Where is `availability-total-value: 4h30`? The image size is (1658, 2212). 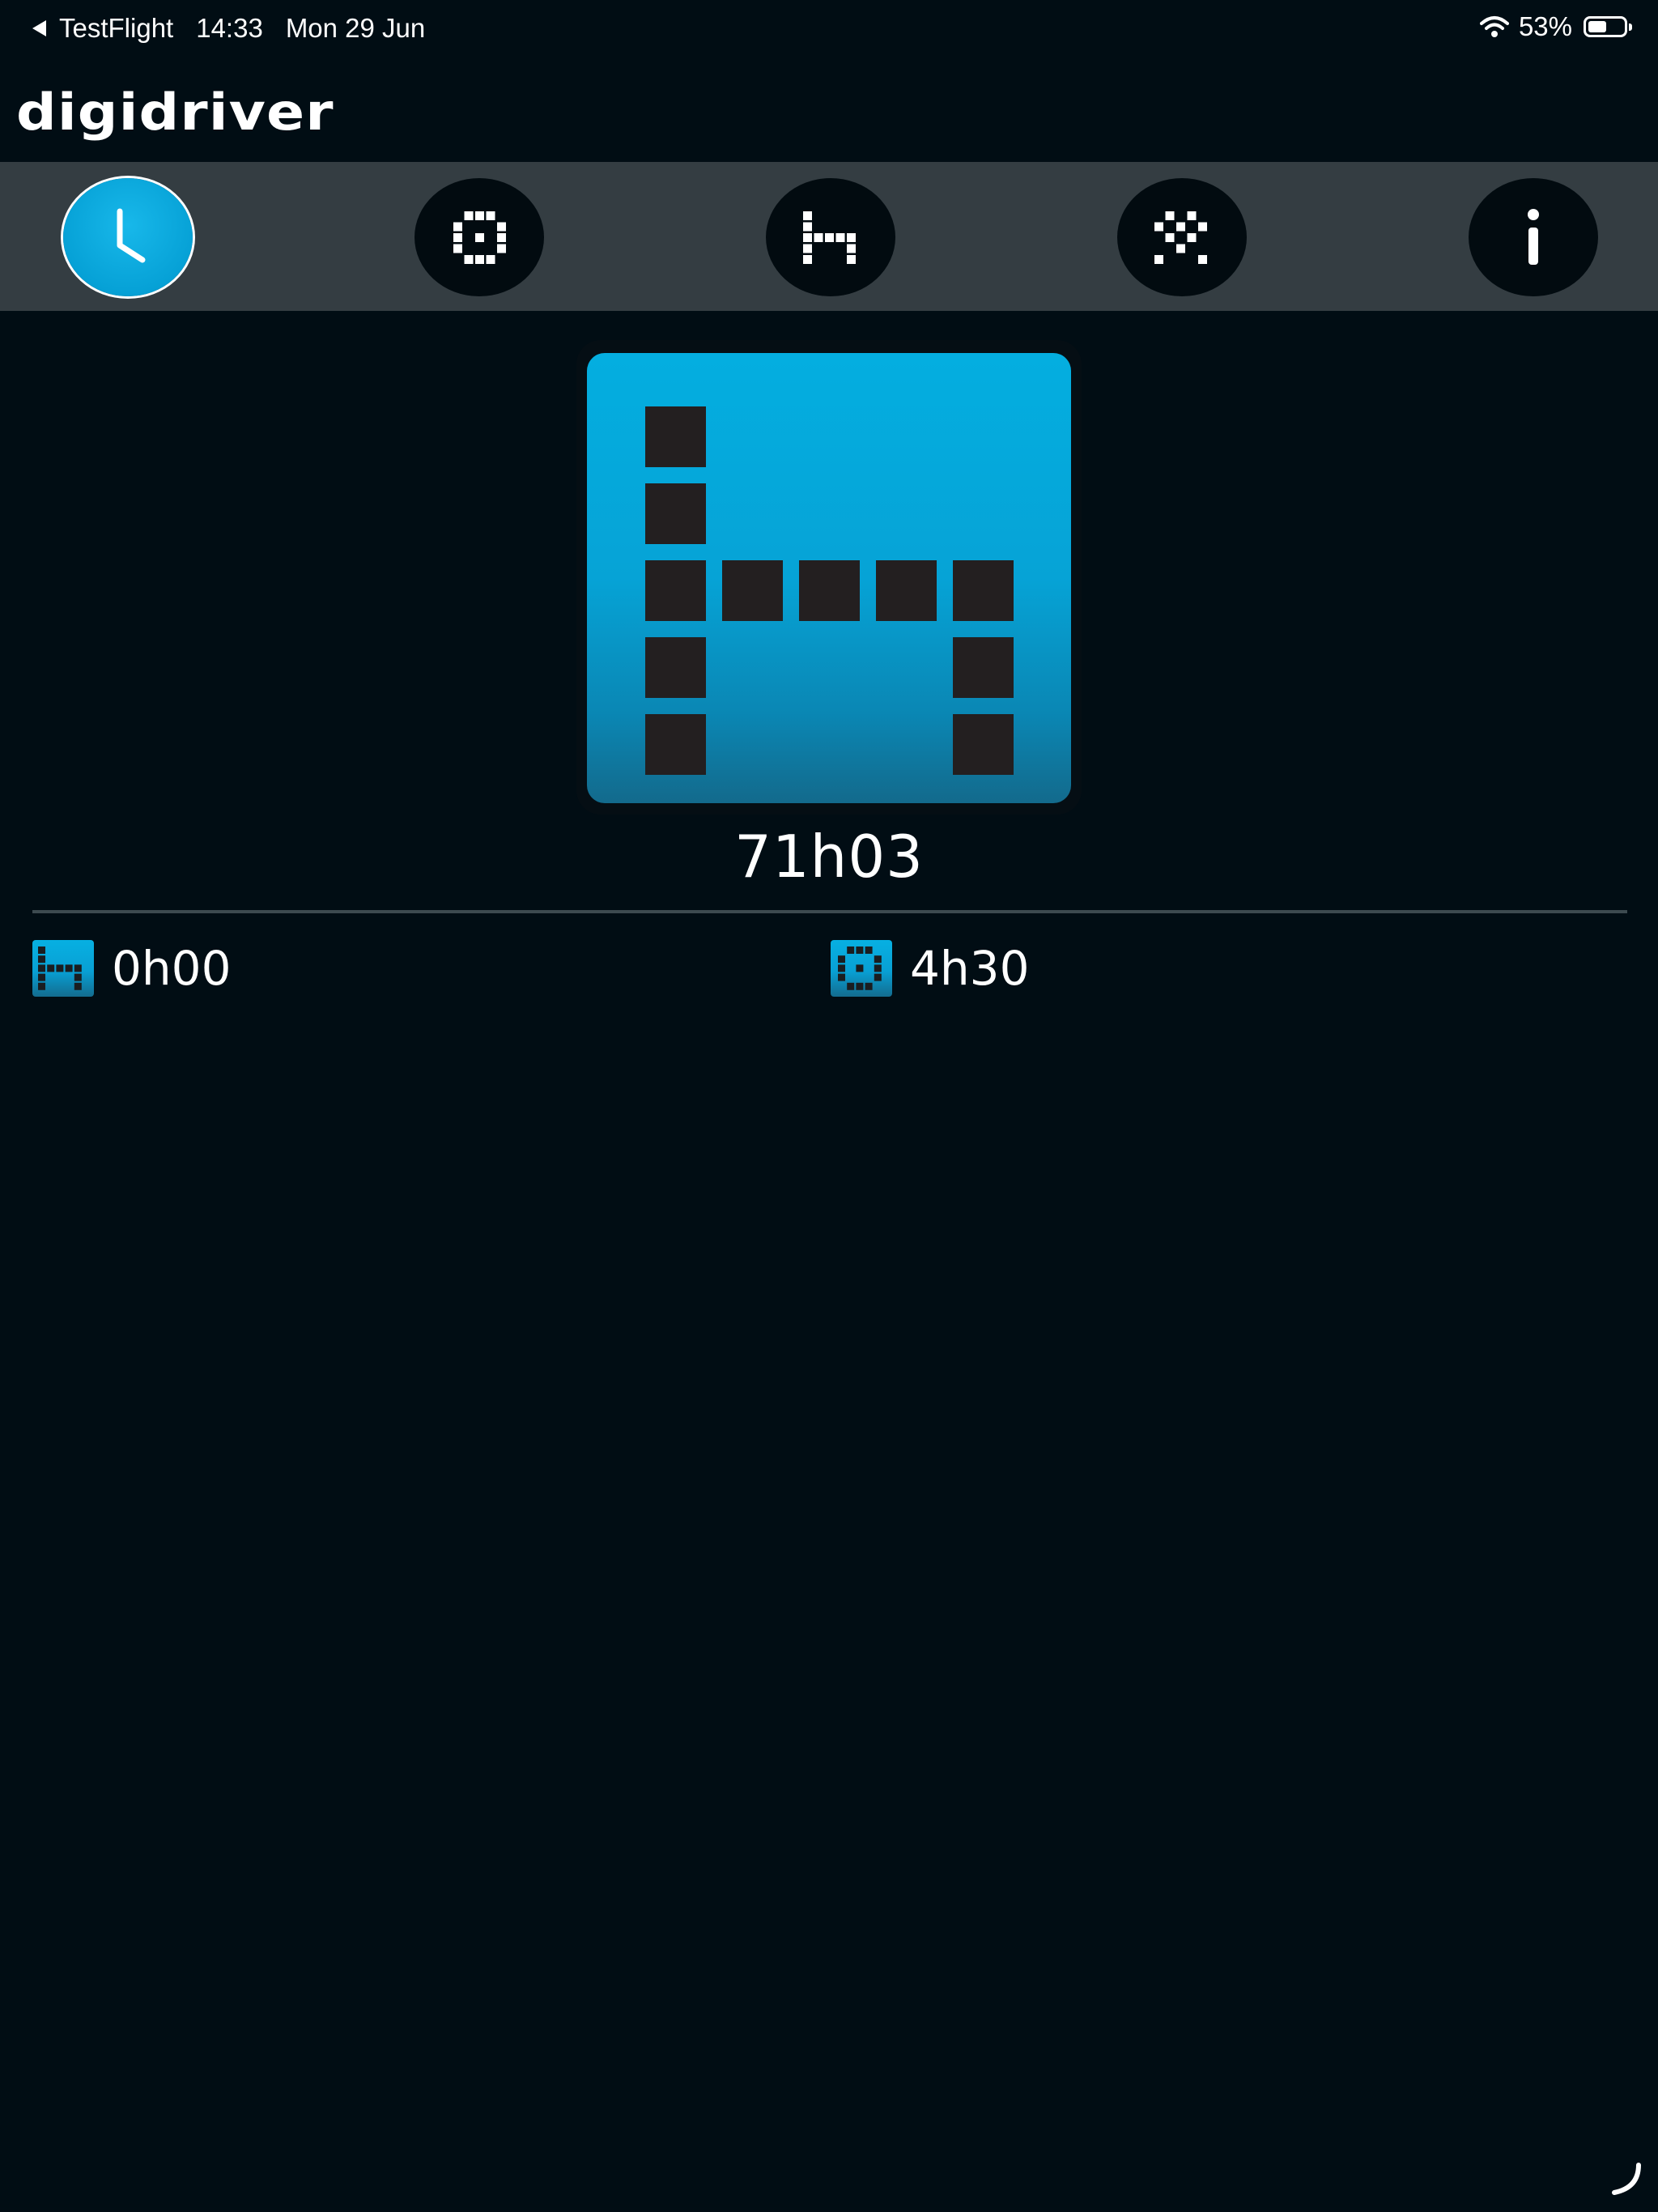 availability-total-value: 4h30 is located at coordinates (970, 969).